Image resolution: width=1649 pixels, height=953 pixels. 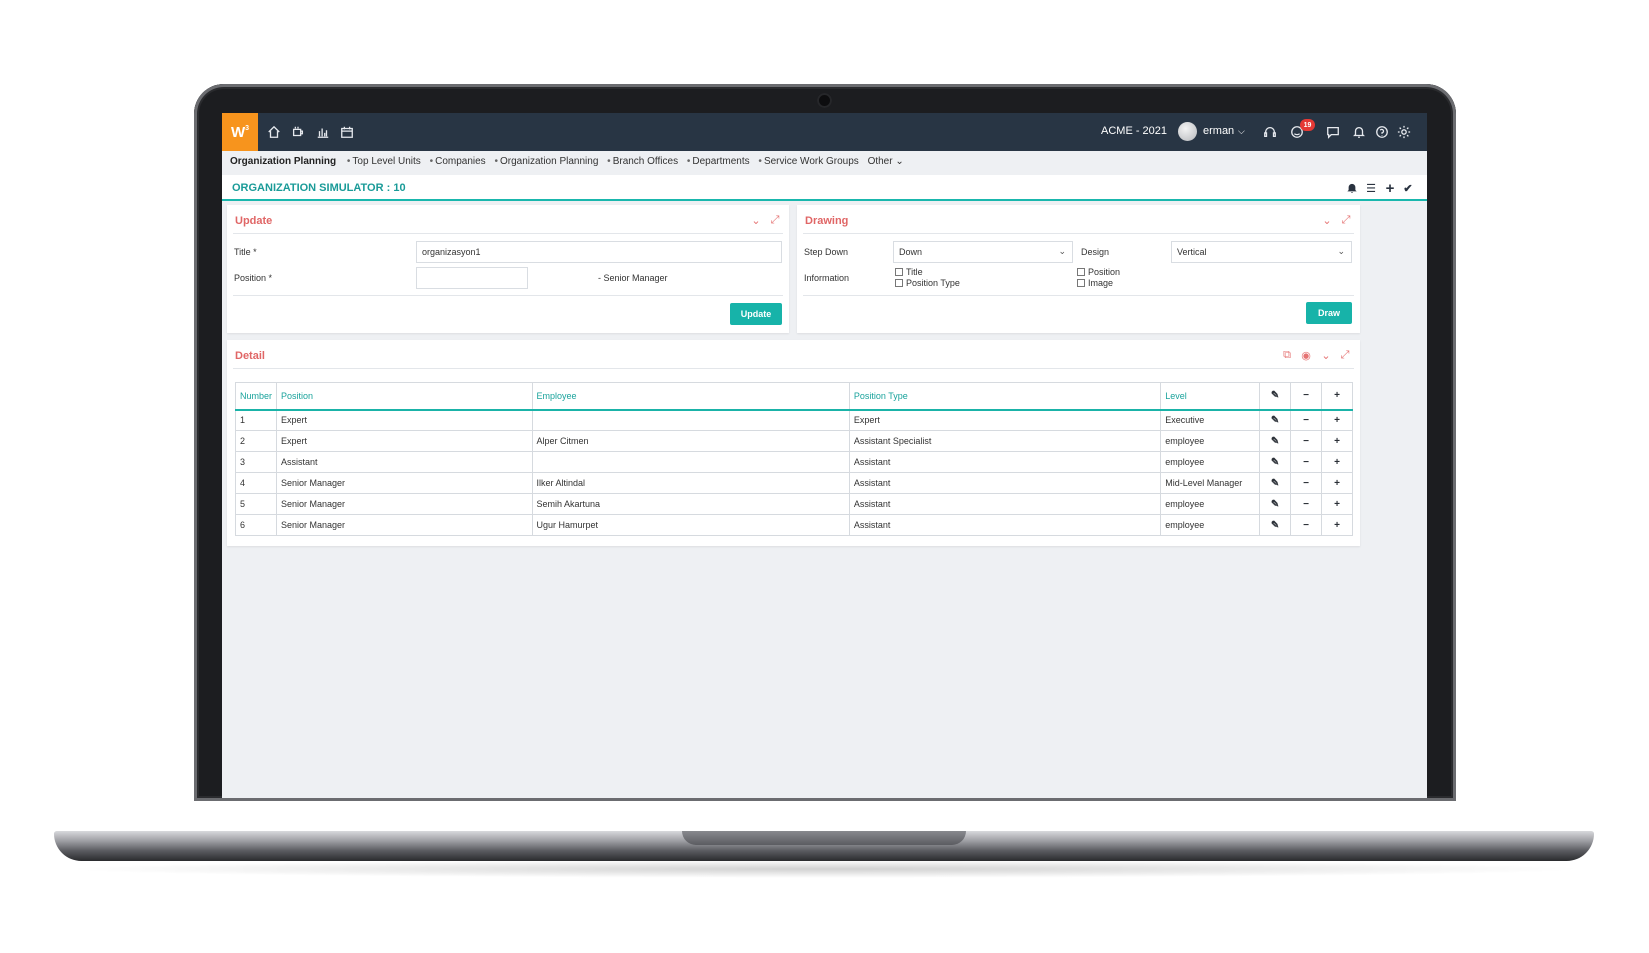 What do you see at coordinates (1404, 132) in the screenshot?
I see `gear-icon` at bounding box center [1404, 132].